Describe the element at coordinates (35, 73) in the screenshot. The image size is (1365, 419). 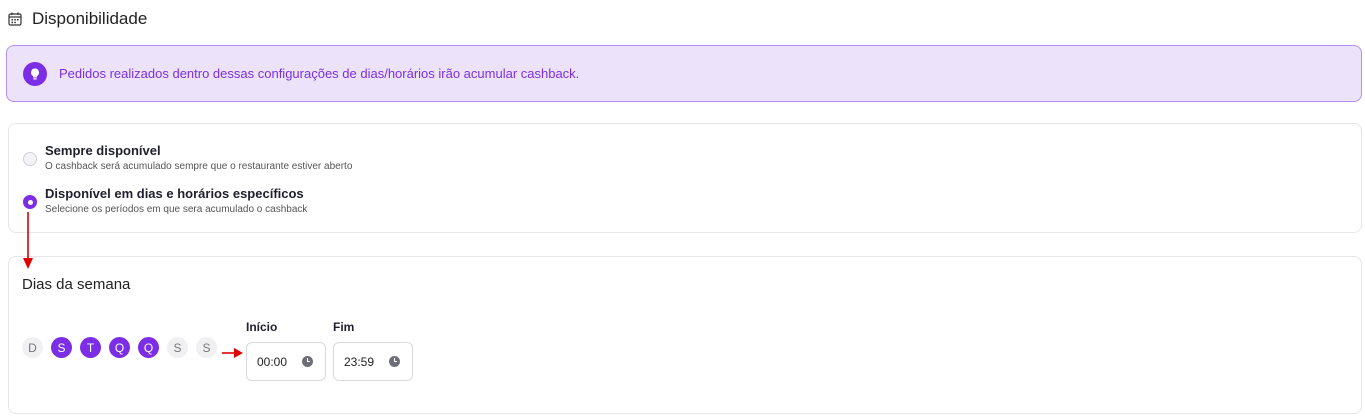
I see `lightbulb-icon` at that location.